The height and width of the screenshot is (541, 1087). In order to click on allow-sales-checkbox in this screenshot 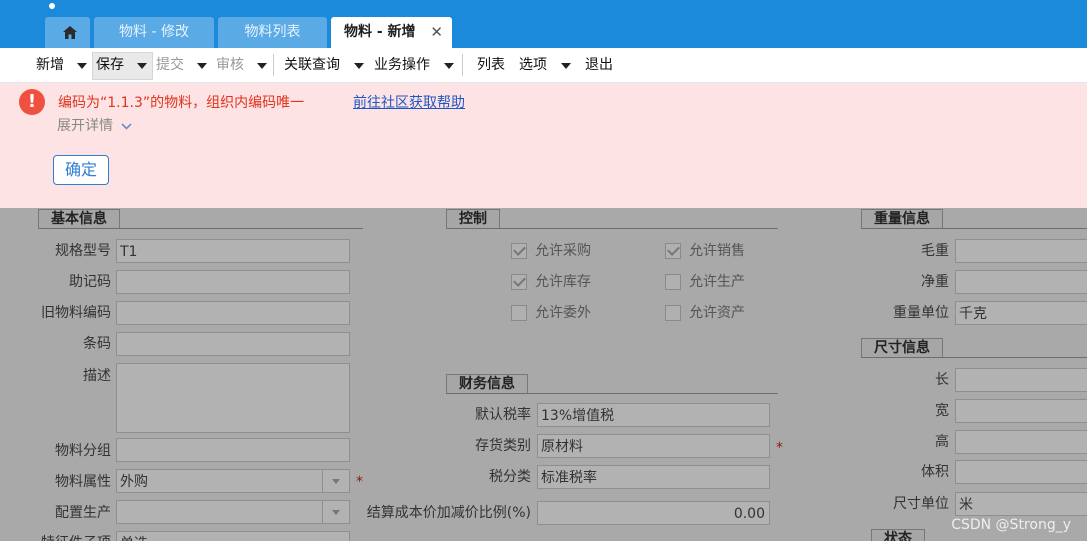, I will do `click(673, 251)`.